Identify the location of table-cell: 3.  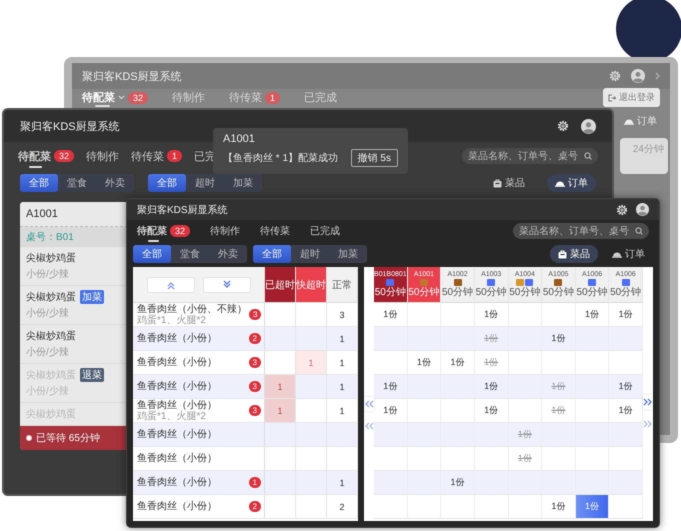
(342, 314).